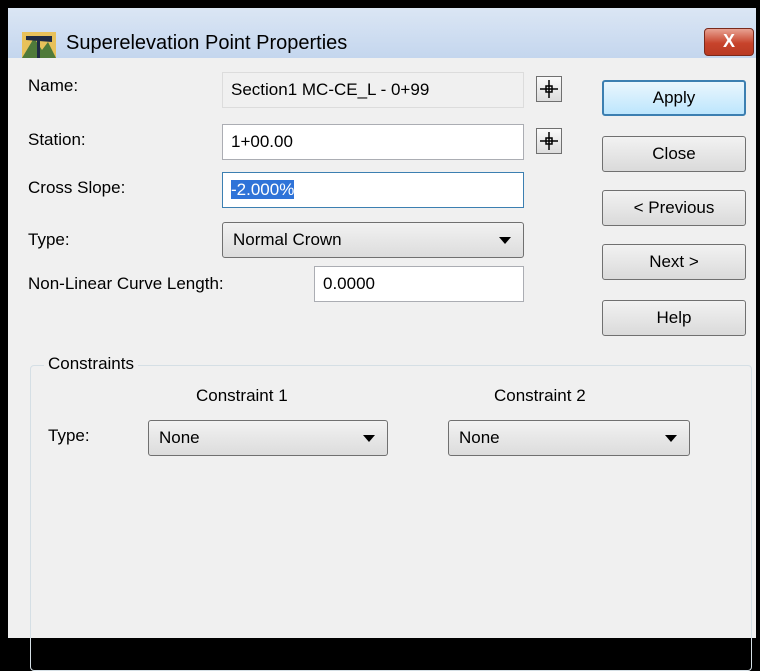 This screenshot has height=671, width=760. What do you see at coordinates (77, 187) in the screenshot?
I see `cross-slope-label: Cross Slope:` at bounding box center [77, 187].